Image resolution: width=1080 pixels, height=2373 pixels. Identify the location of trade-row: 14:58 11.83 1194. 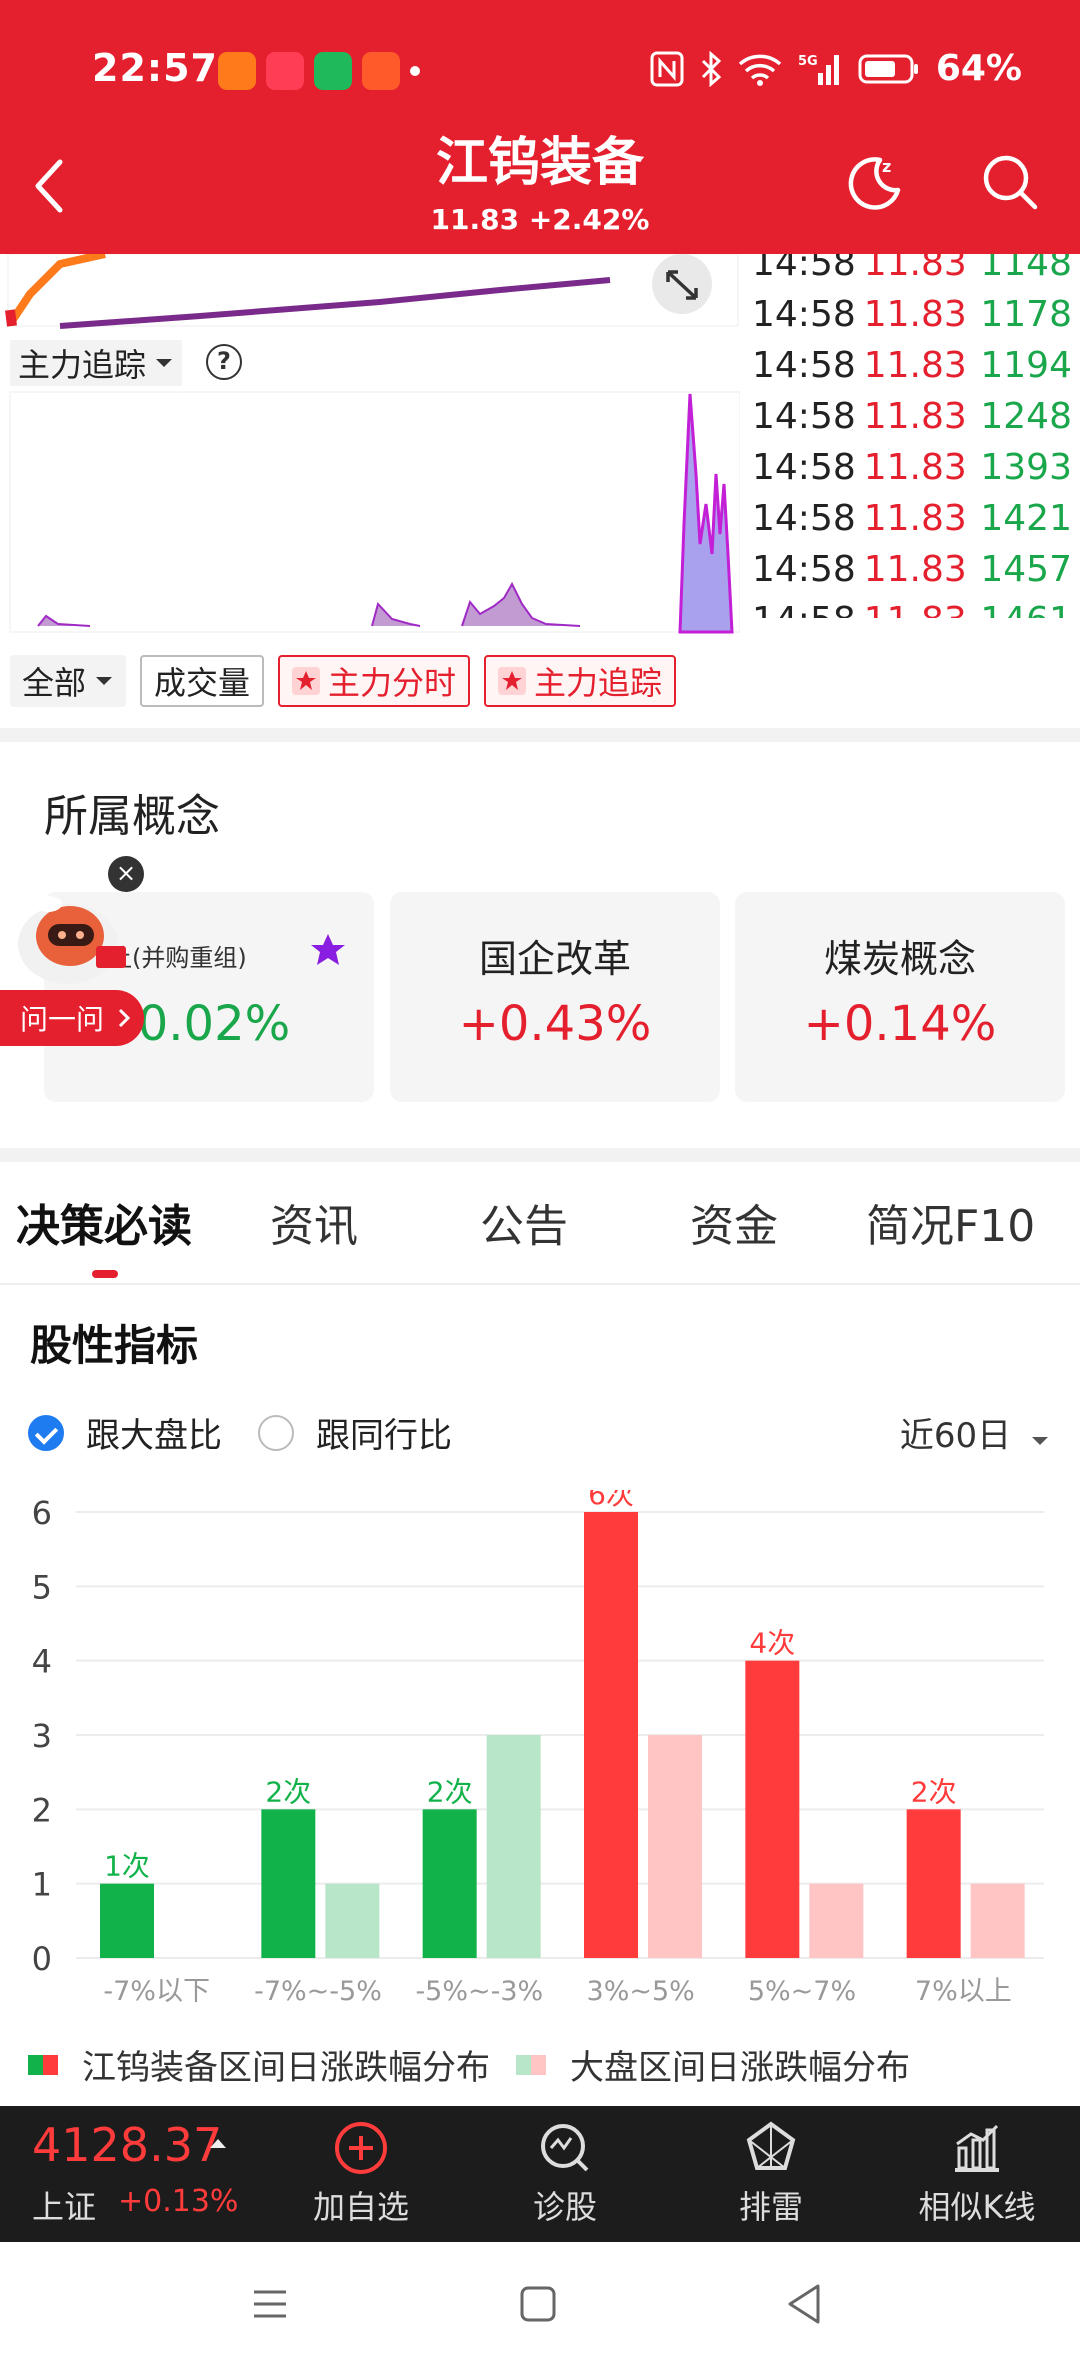
(916, 365).